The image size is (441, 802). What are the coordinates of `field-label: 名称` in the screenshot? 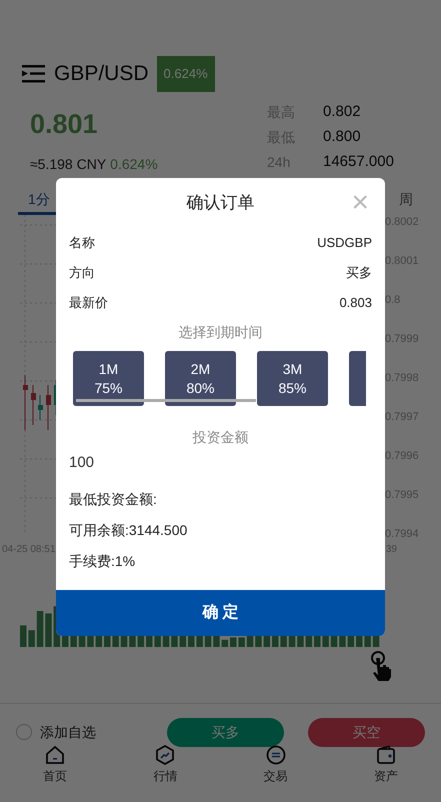 It's located at (82, 243).